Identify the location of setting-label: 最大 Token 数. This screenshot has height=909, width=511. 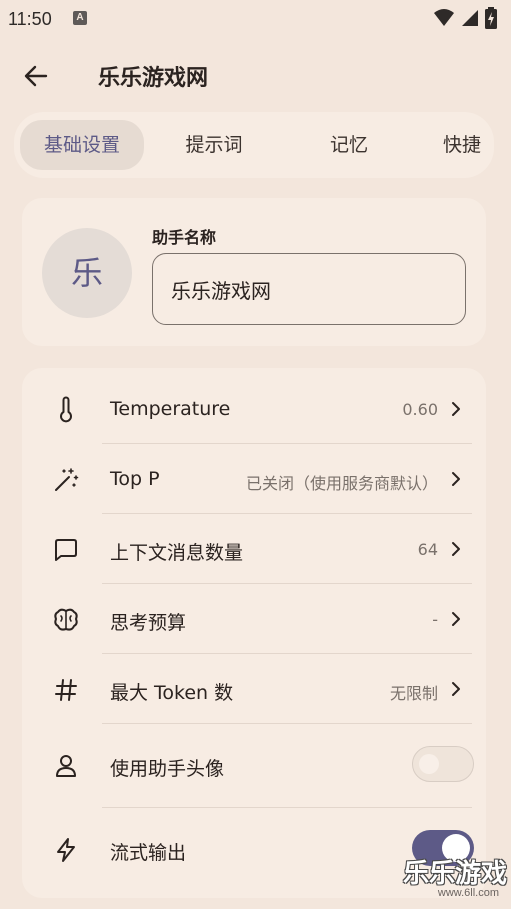
(172, 693).